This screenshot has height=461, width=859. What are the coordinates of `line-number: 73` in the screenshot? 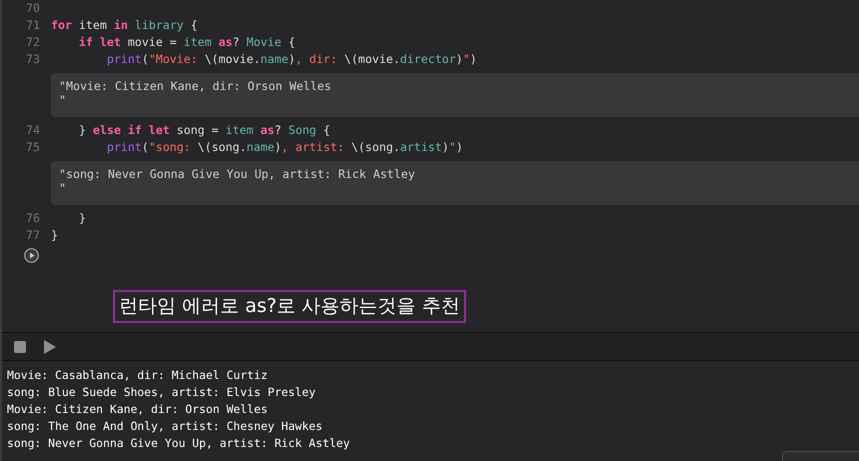 It's located at (32, 59).